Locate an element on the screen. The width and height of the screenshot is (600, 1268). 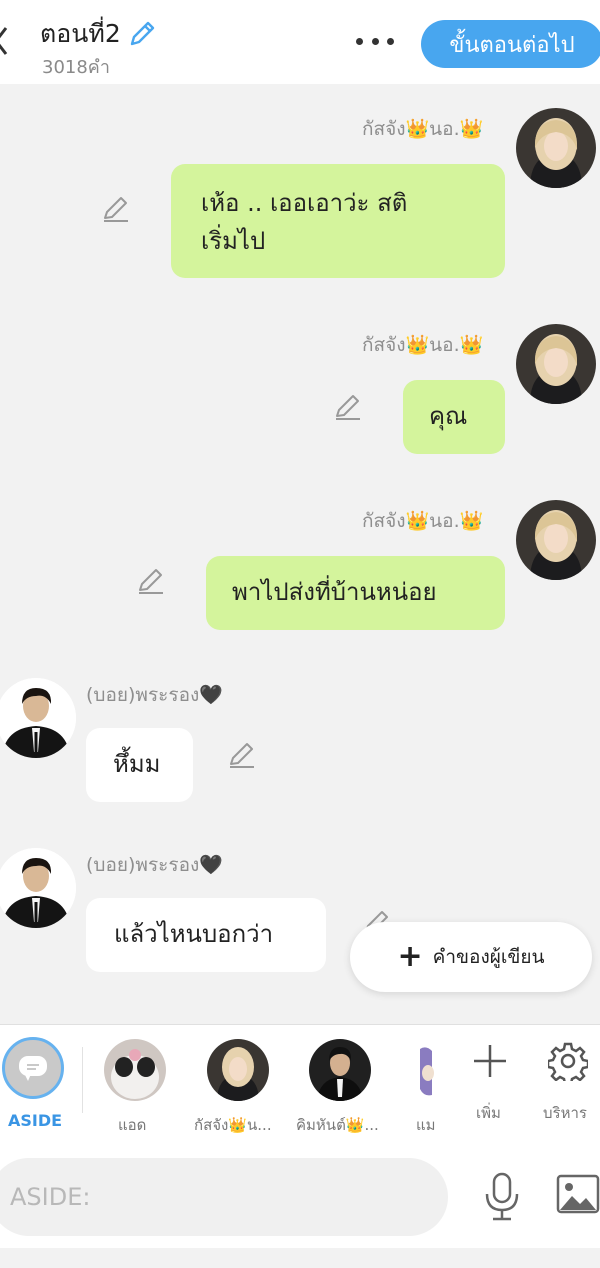
plus-icon: + is located at coordinates (410, 956).